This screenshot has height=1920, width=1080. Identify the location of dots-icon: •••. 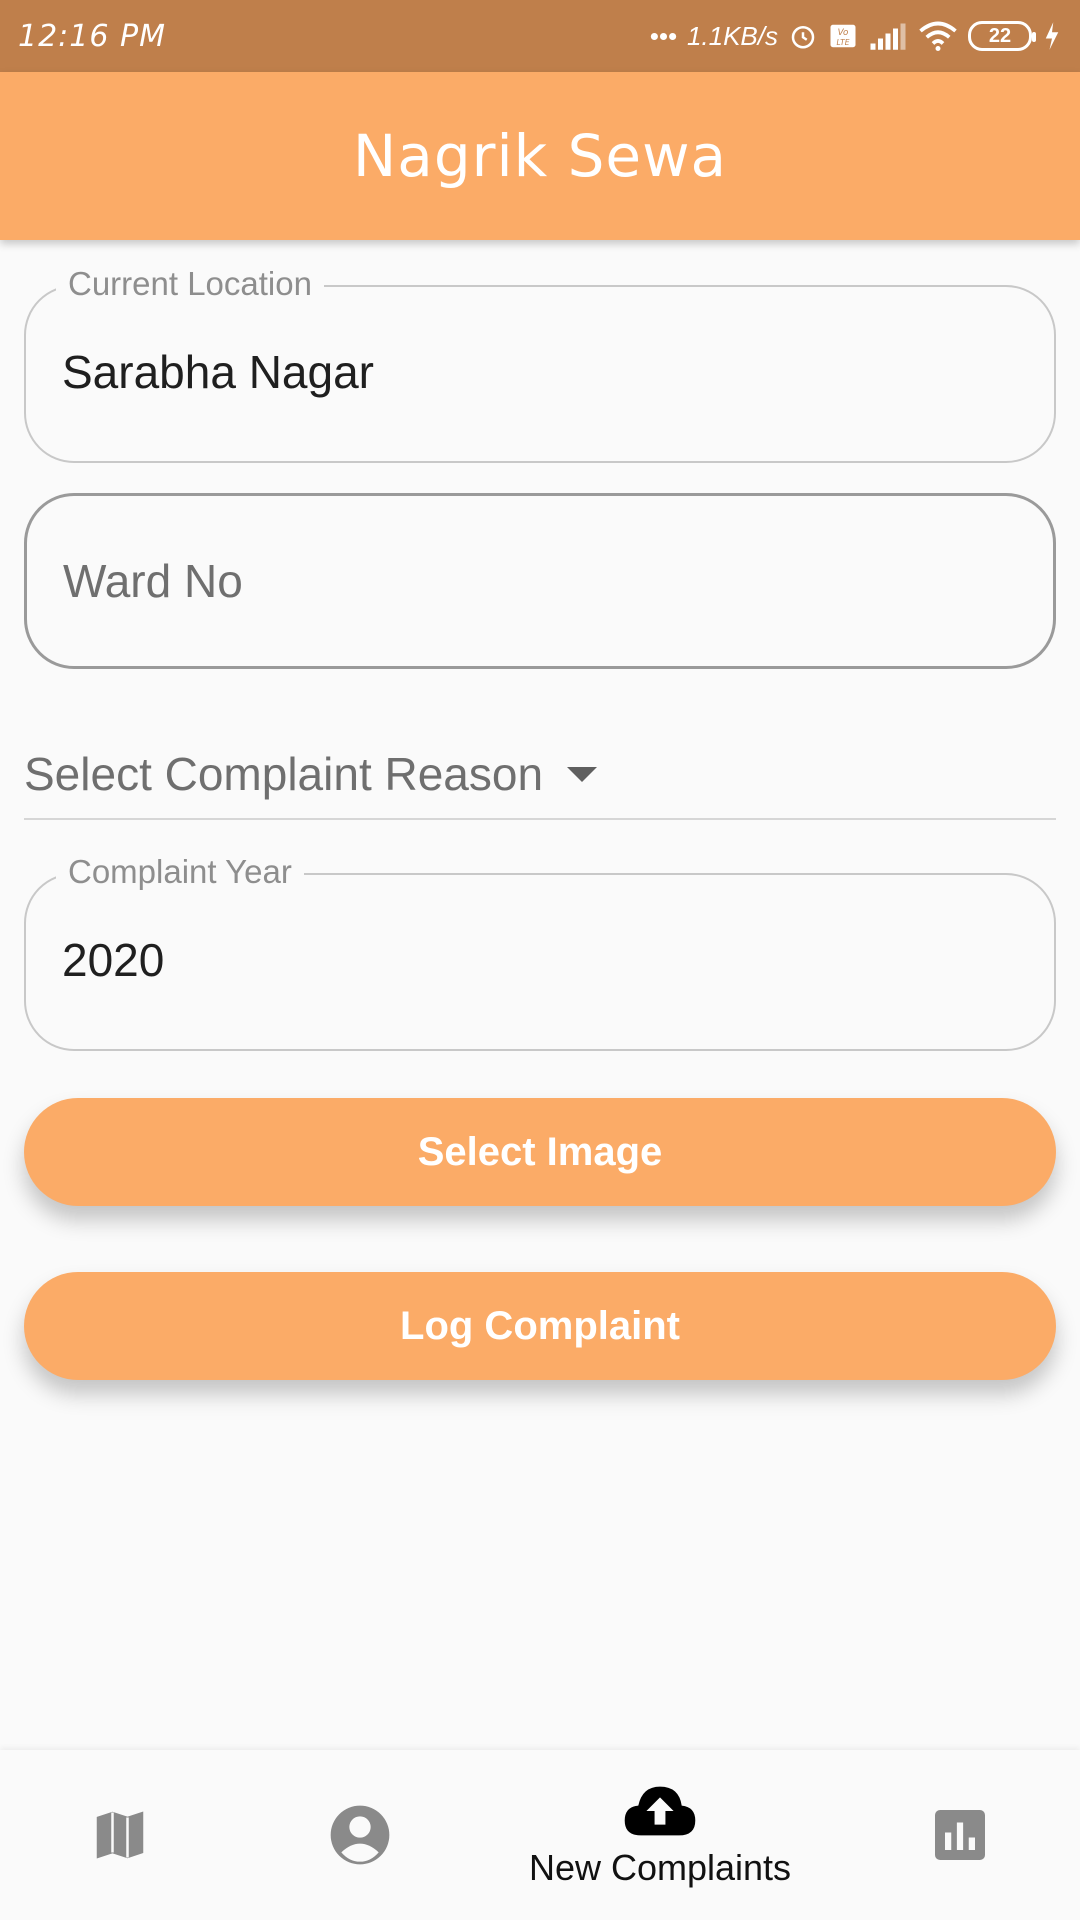
(663, 35).